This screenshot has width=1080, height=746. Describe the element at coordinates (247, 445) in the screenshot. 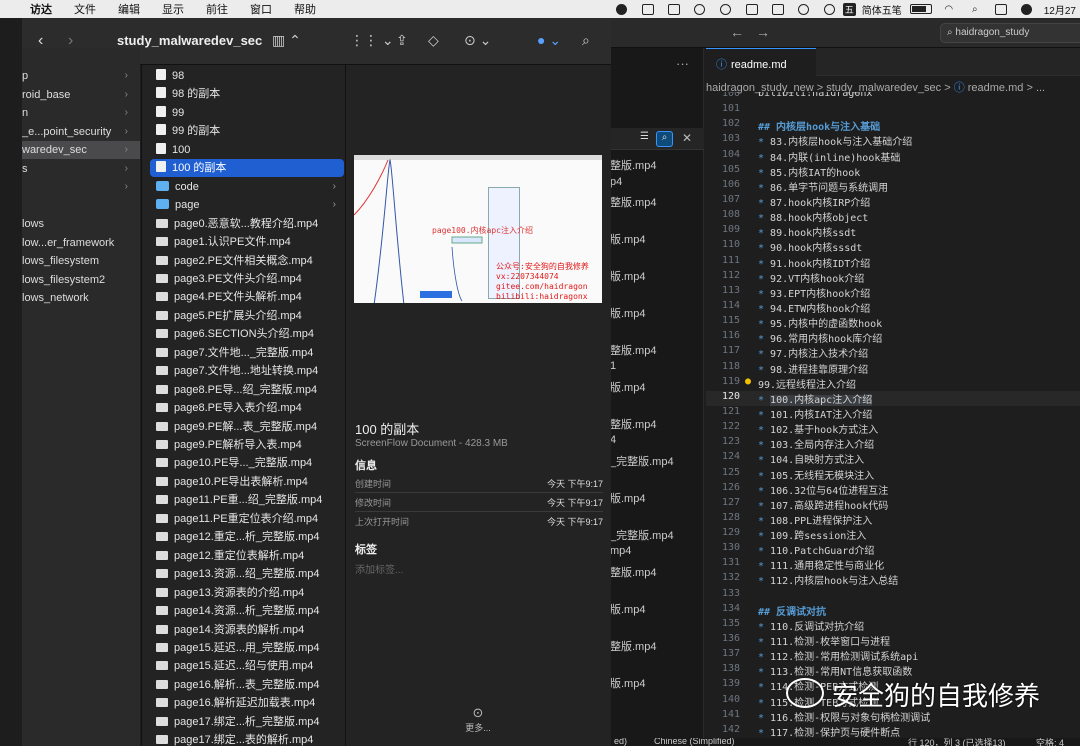

I see `file-item: page9.PE解析导入表.mp4` at that location.